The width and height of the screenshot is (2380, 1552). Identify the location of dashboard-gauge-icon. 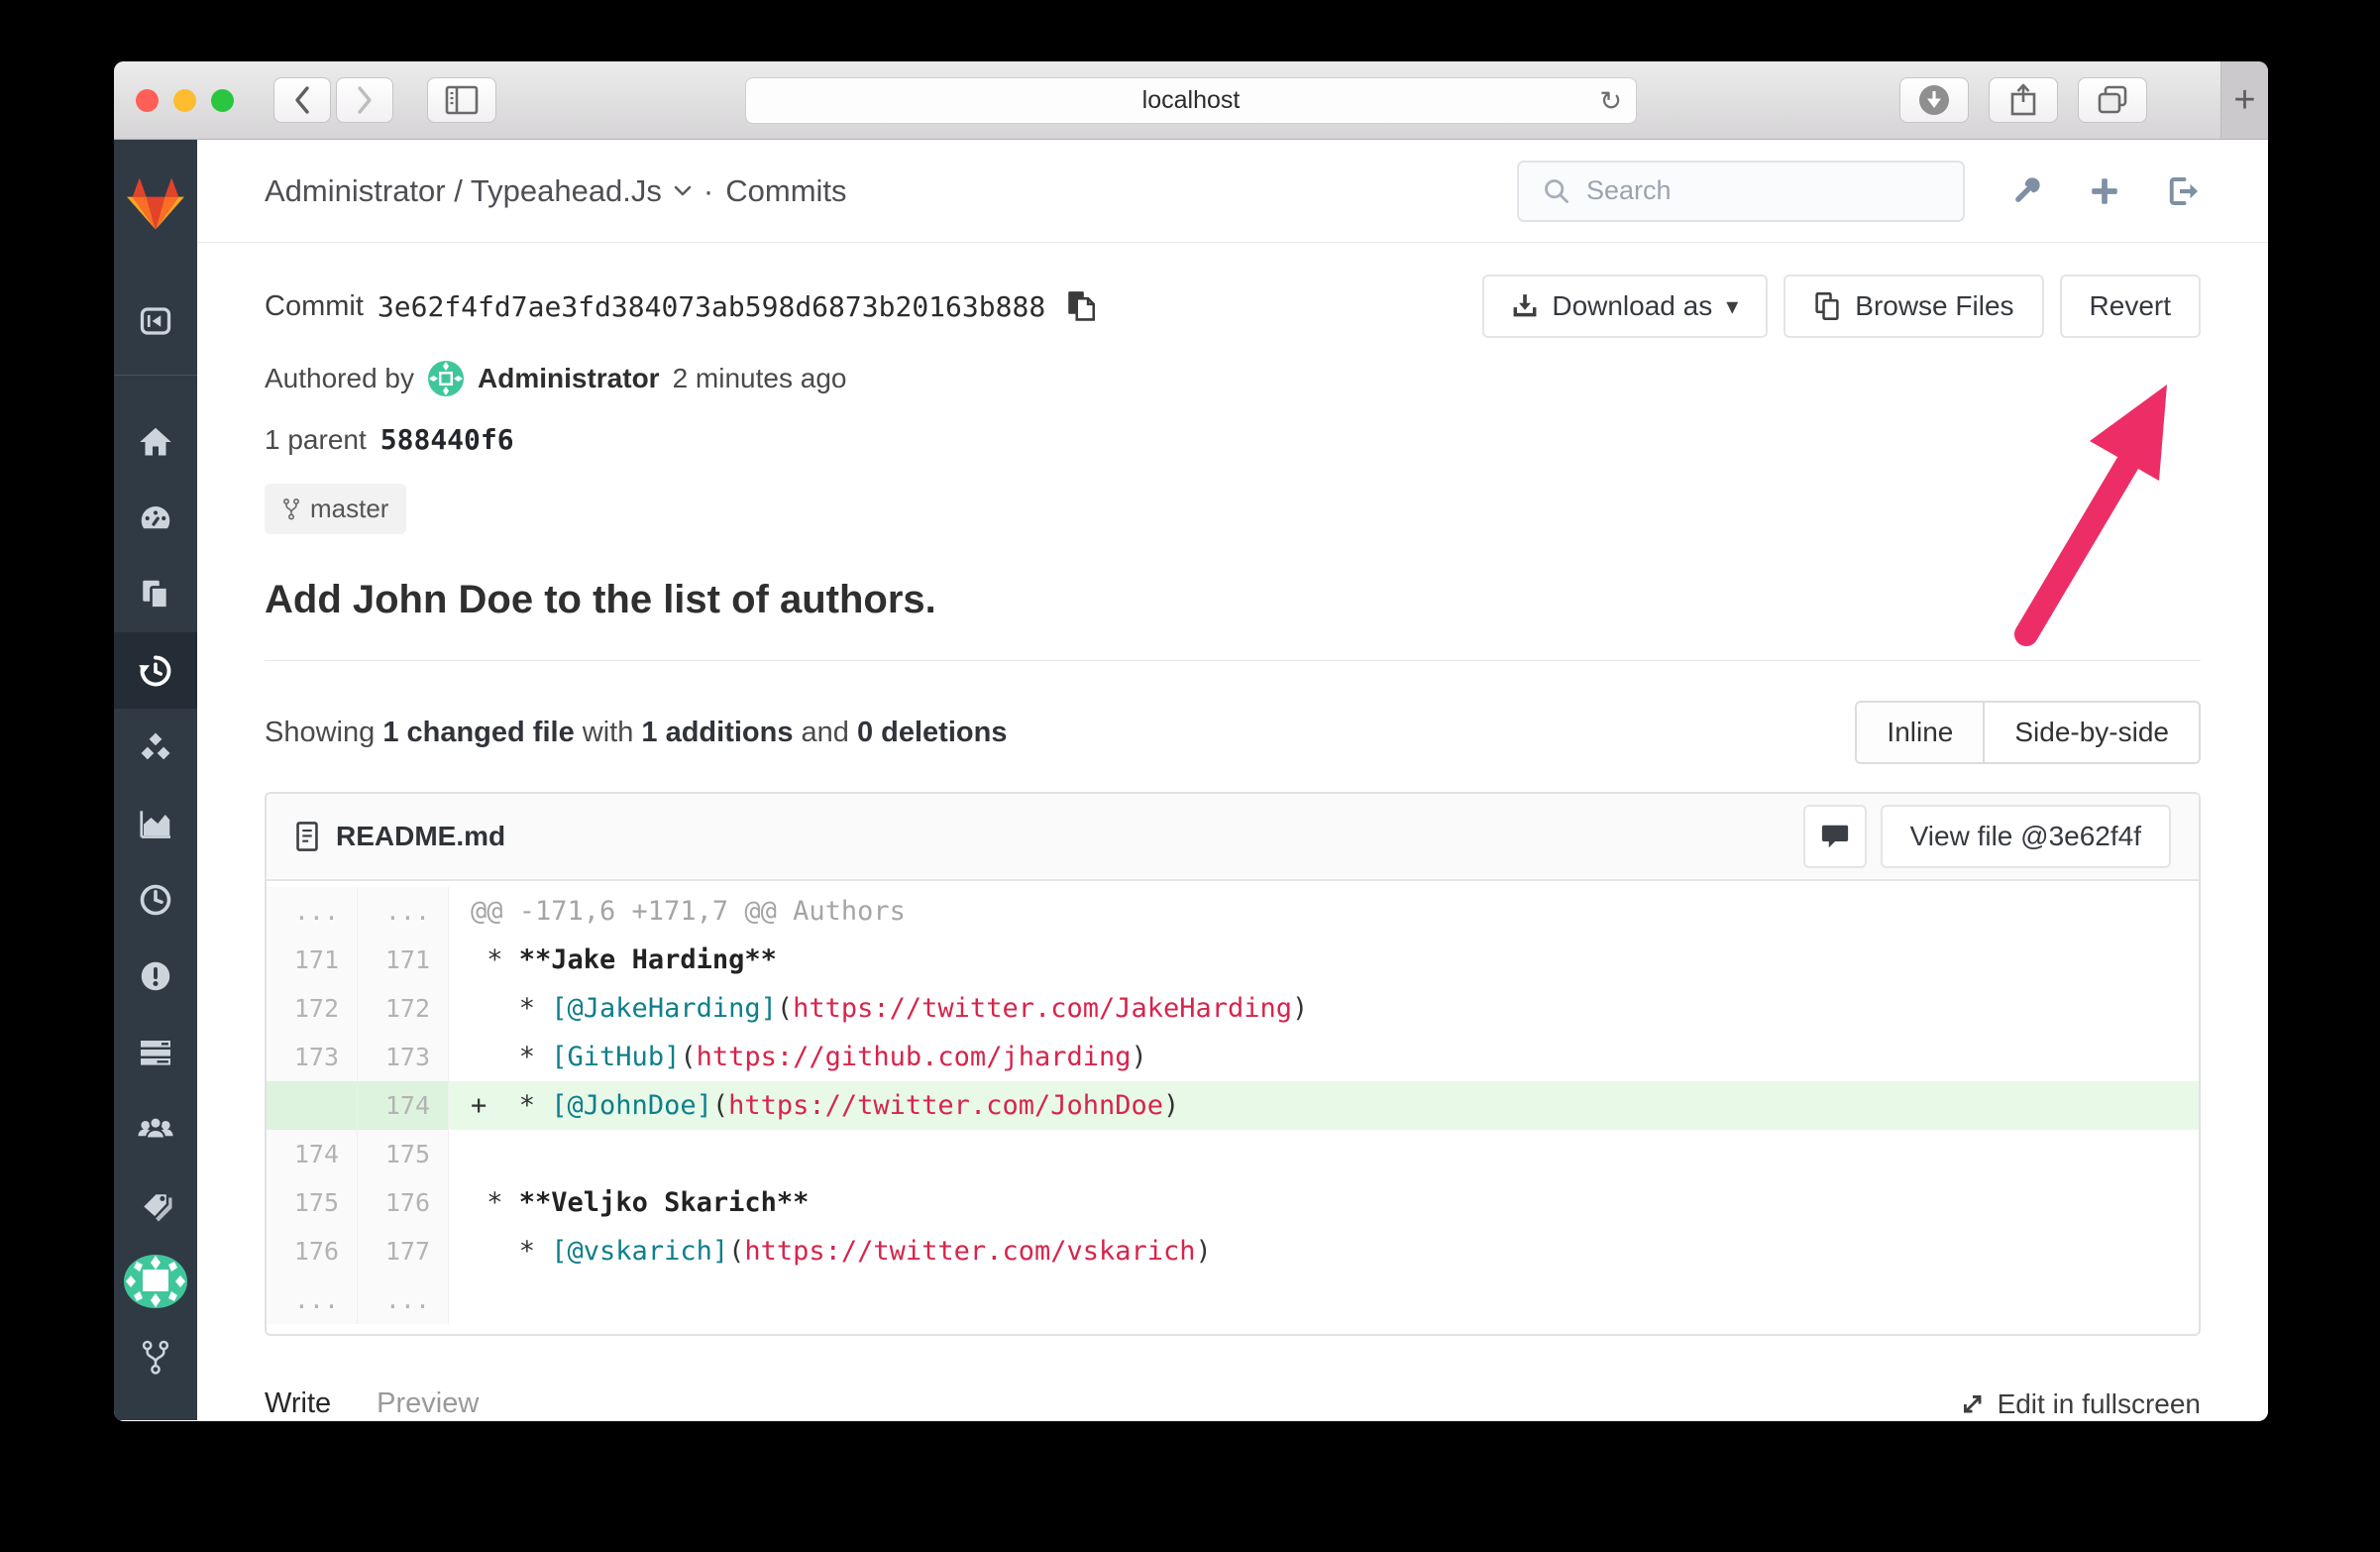
(155, 518).